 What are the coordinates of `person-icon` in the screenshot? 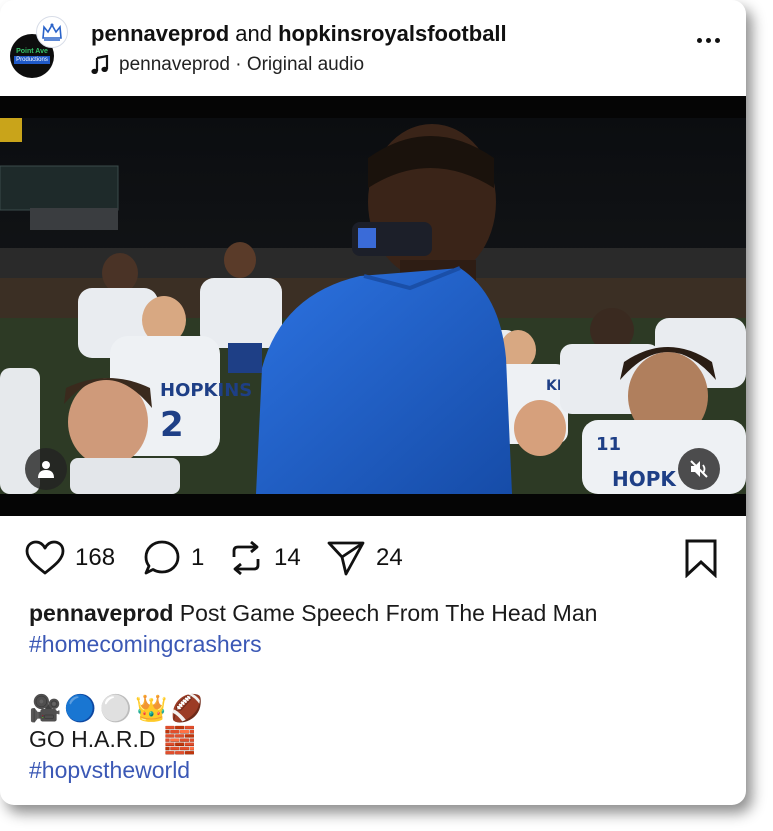 It's located at (46, 469).